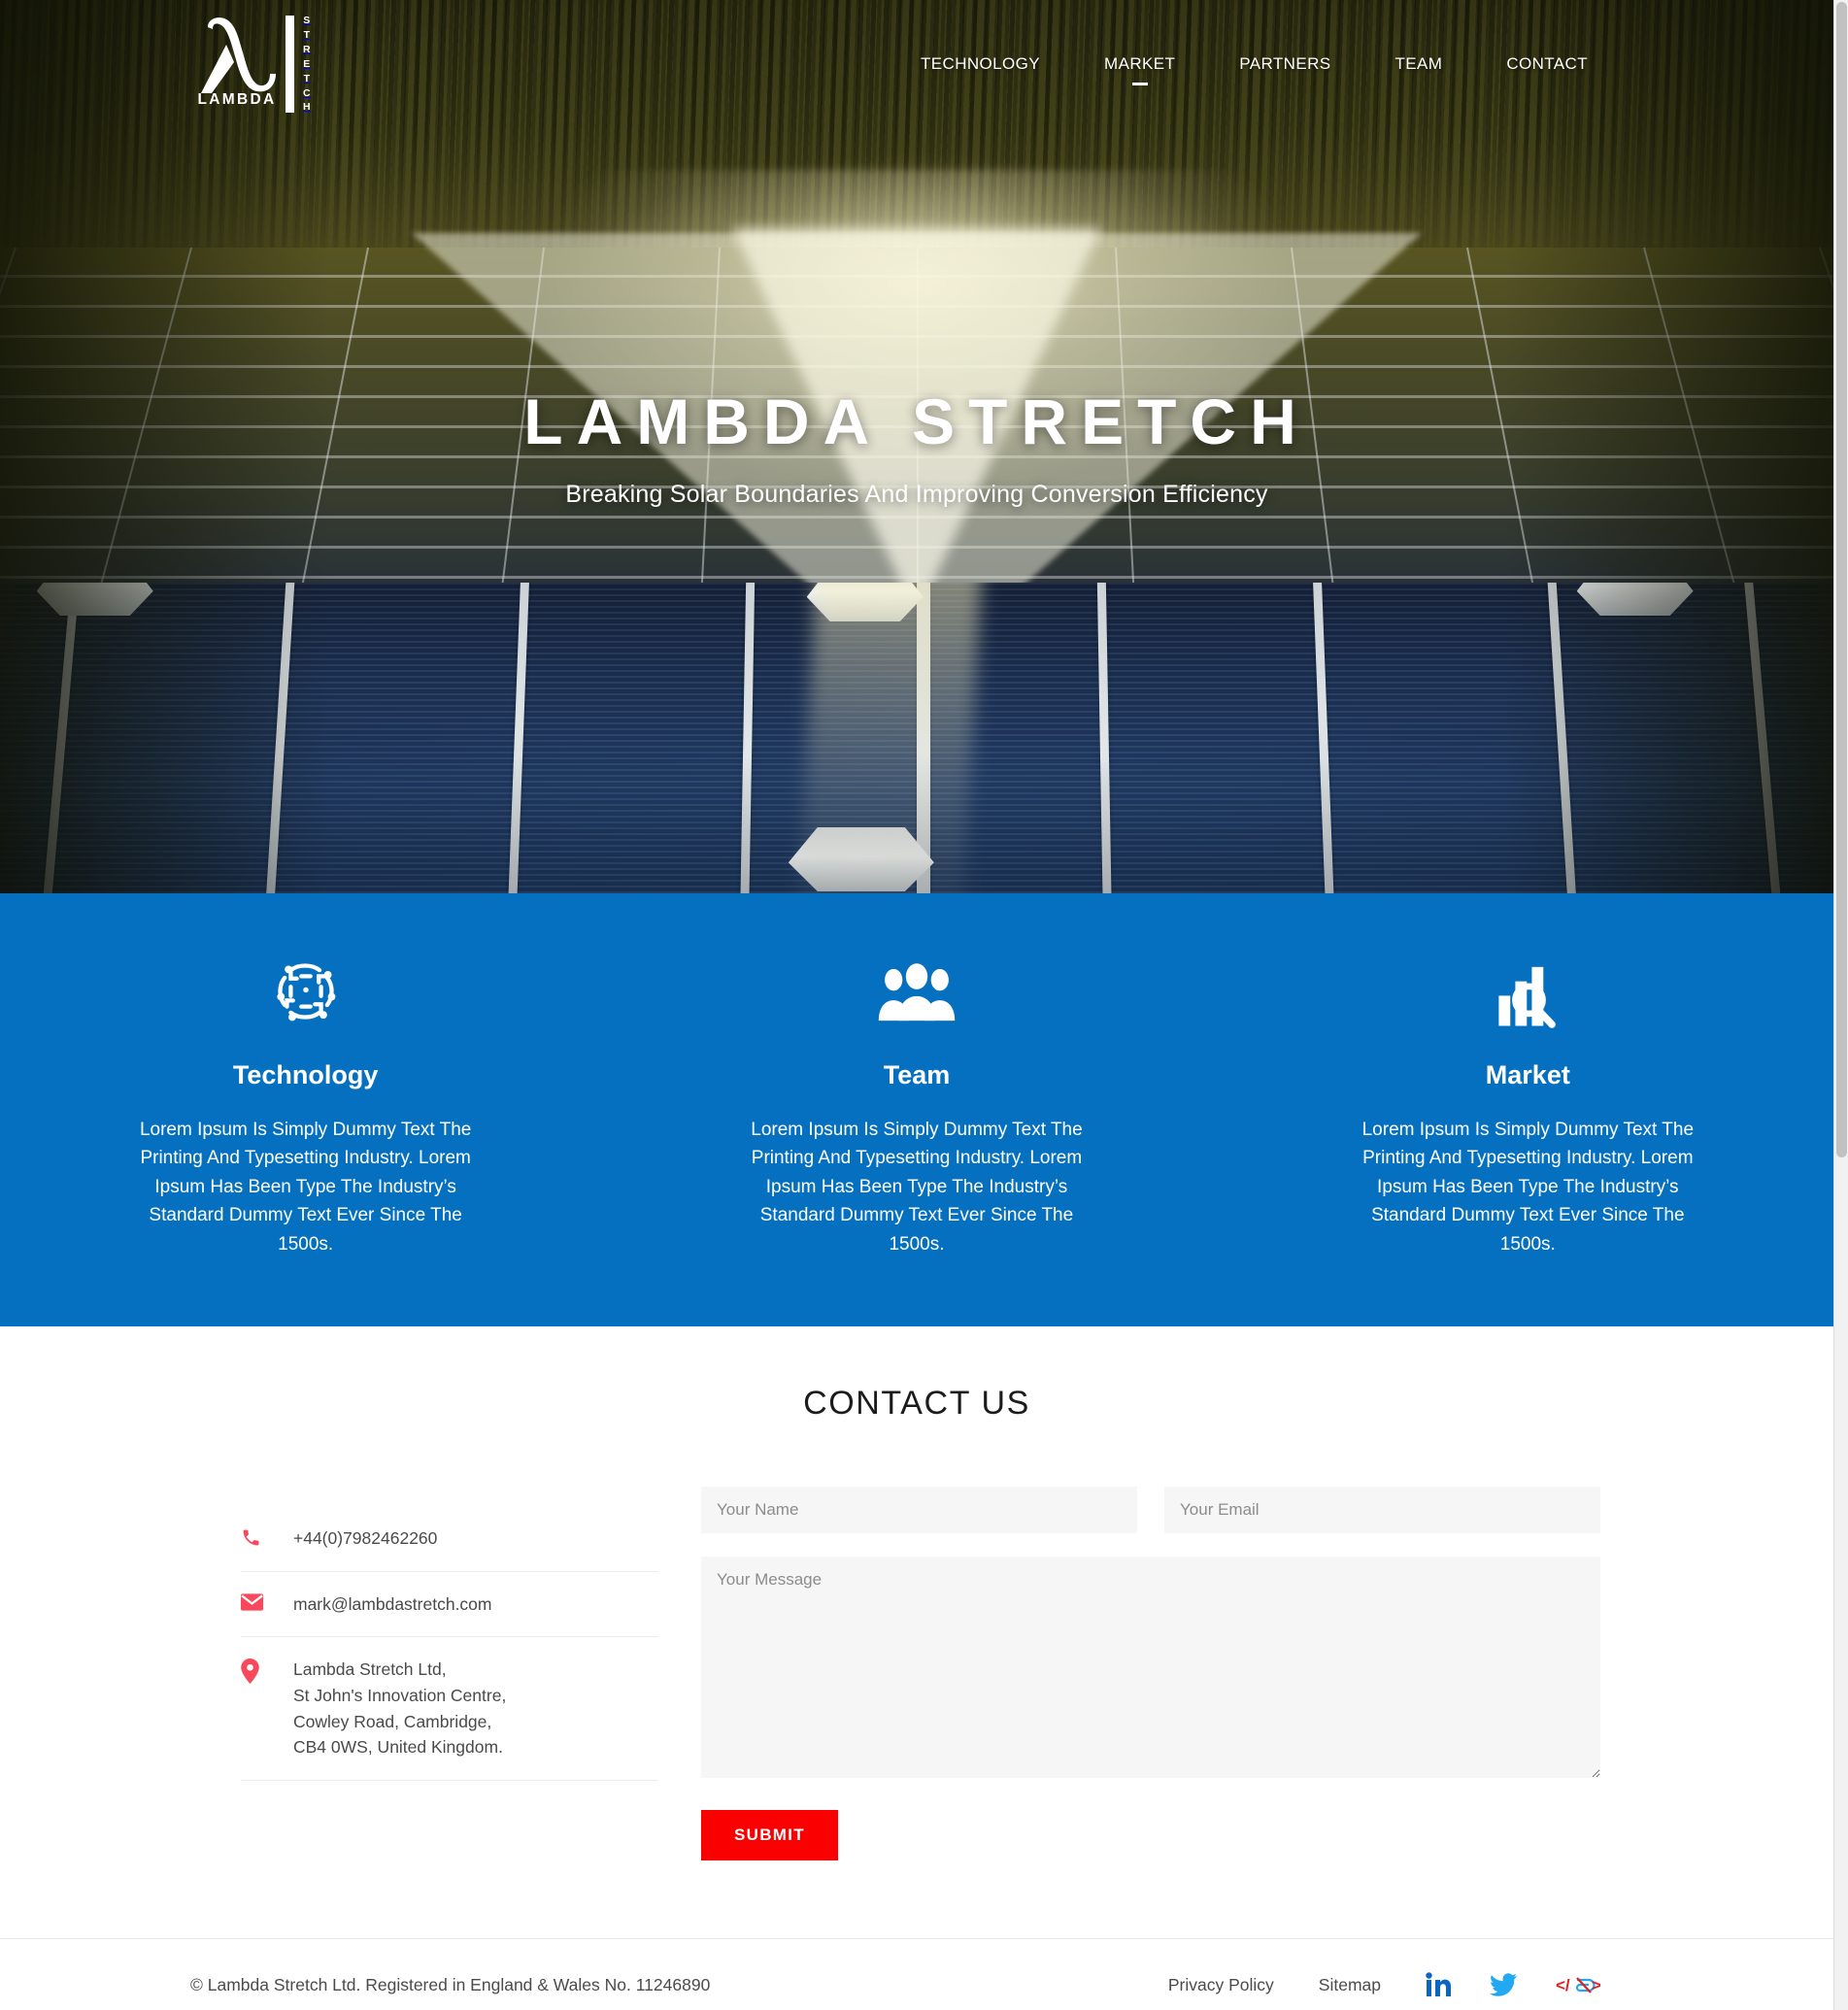  What do you see at coordinates (916, 421) in the screenshot?
I see `hero-title: LAMBDA STRETCH` at bounding box center [916, 421].